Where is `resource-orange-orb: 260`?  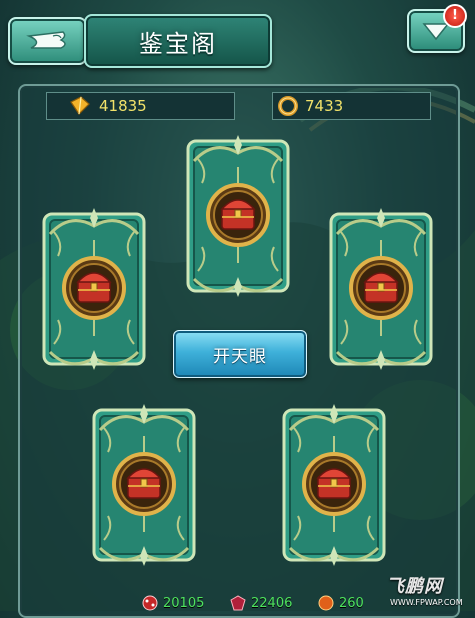
resource-orange-orb: 260 is located at coordinates (340, 603).